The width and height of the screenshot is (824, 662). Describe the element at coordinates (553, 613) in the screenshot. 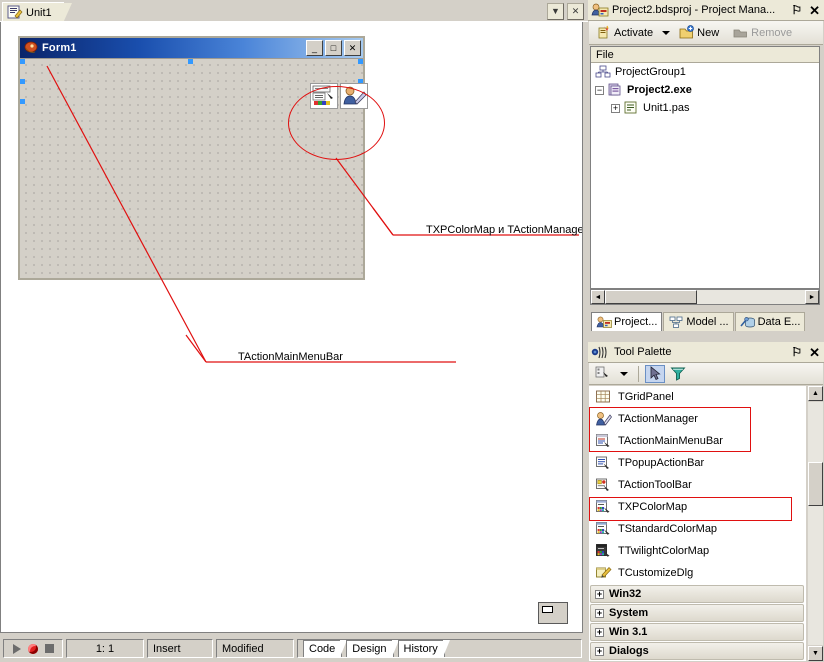

I see `form-thumbnail` at that location.